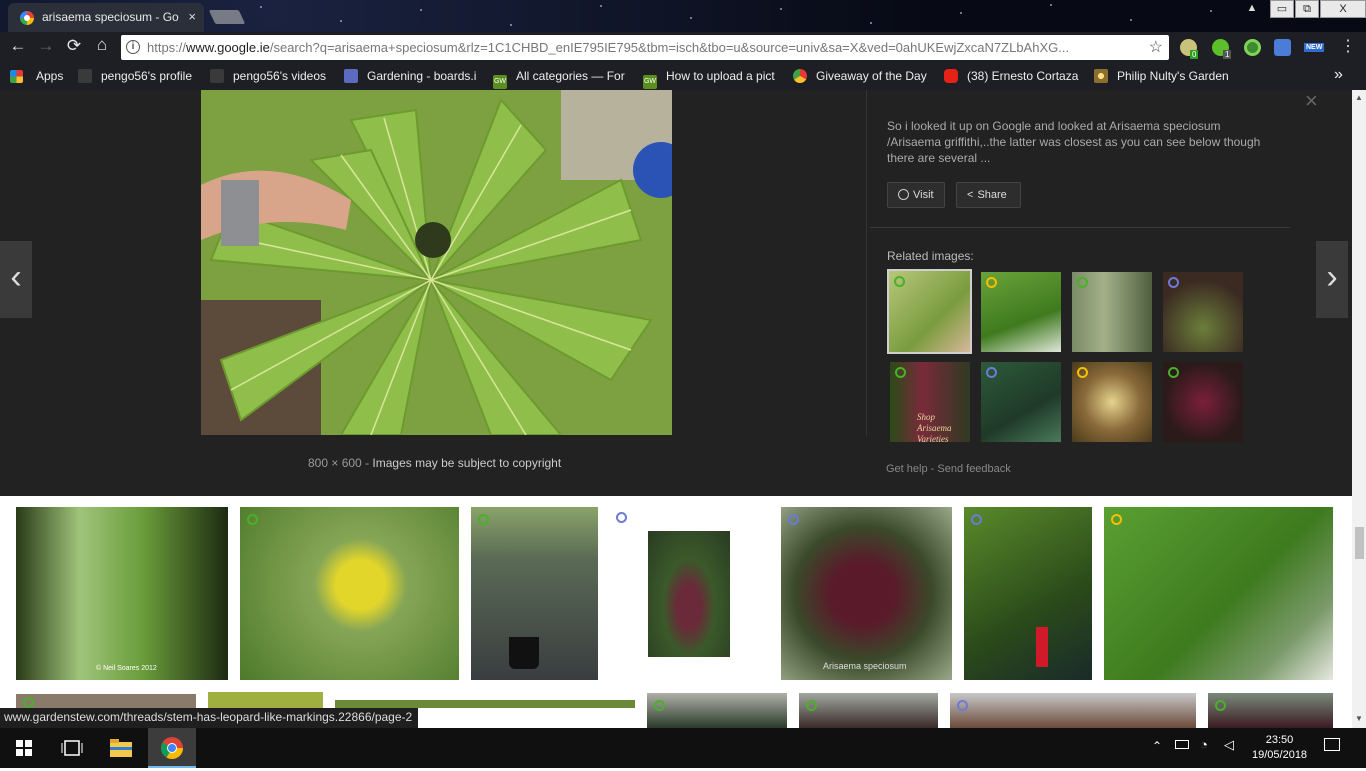 Image resolution: width=1366 pixels, height=771 pixels. What do you see at coordinates (1343, 9) in the screenshot?
I see `close-window-button: X` at bounding box center [1343, 9].